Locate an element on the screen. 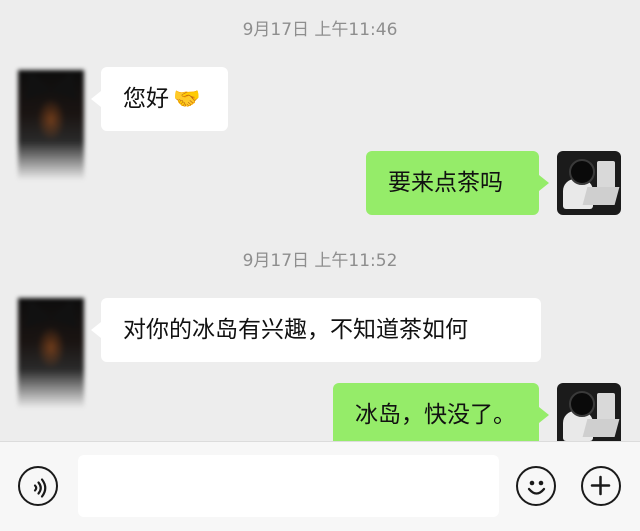 This screenshot has width=640, height=531. message-input is located at coordinates (288, 486).